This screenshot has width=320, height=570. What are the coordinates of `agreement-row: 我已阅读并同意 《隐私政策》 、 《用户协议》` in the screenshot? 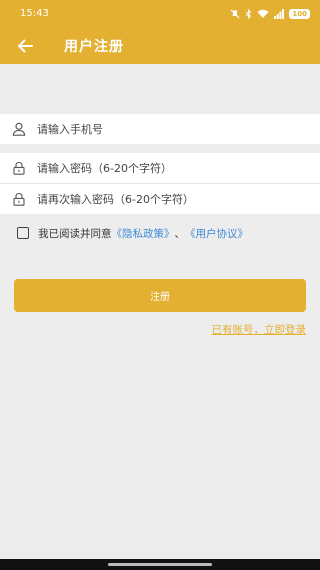 It's located at (132, 233).